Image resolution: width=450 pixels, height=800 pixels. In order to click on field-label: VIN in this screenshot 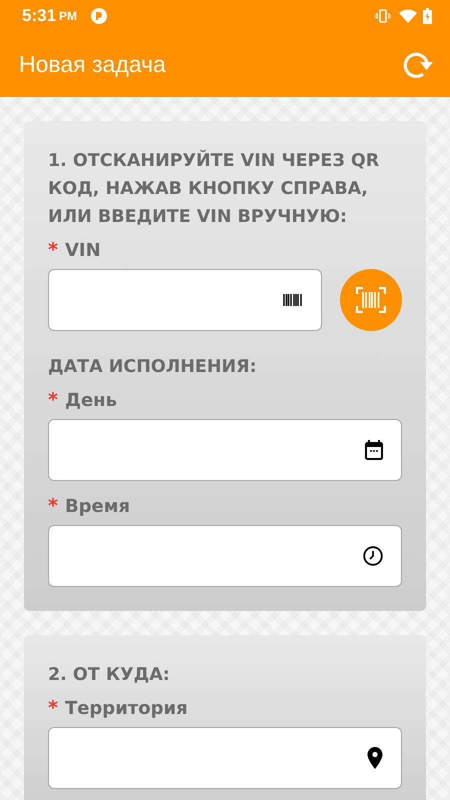, I will do `click(82, 250)`.